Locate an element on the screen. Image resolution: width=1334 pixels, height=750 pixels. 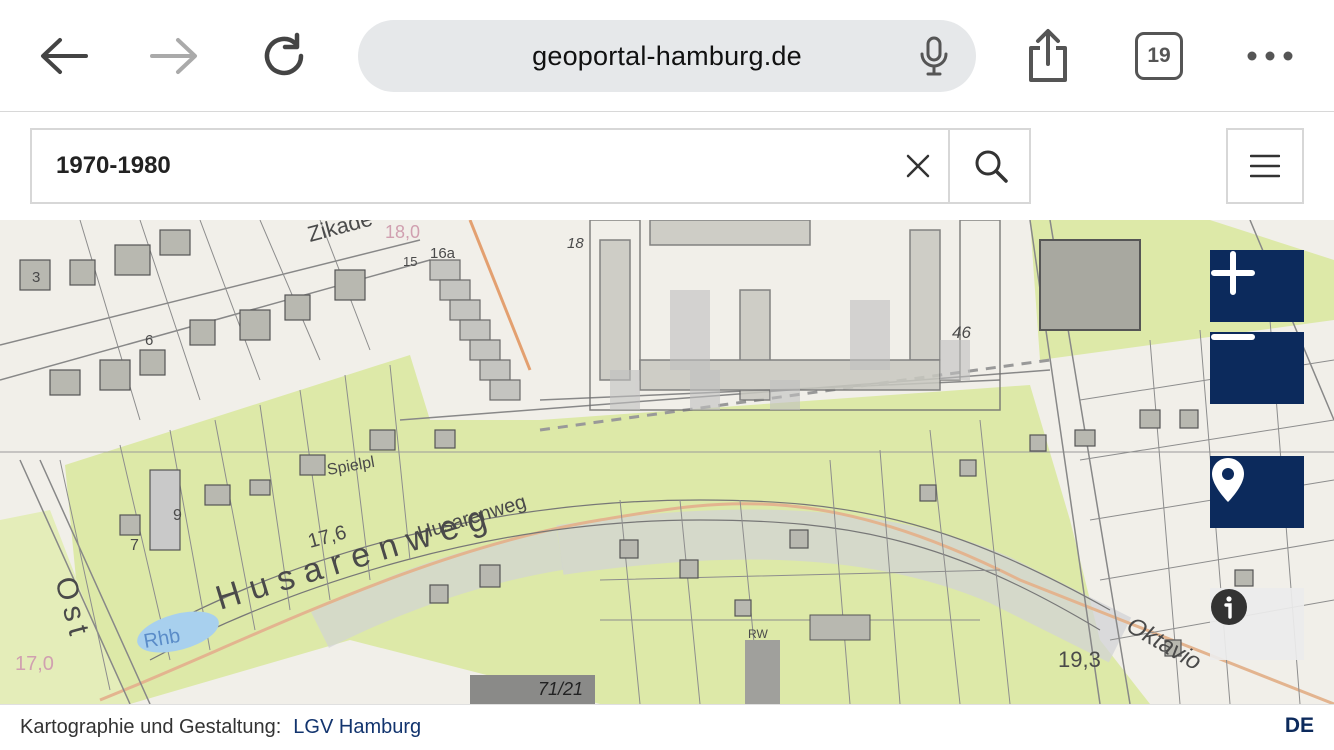
elevation-label-3: 17,0 is located at coordinates (34, 664).